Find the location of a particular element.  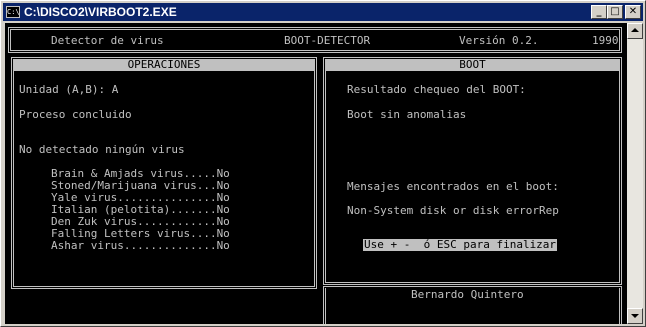

command-prompt-icon: C:\ is located at coordinates (13, 12).